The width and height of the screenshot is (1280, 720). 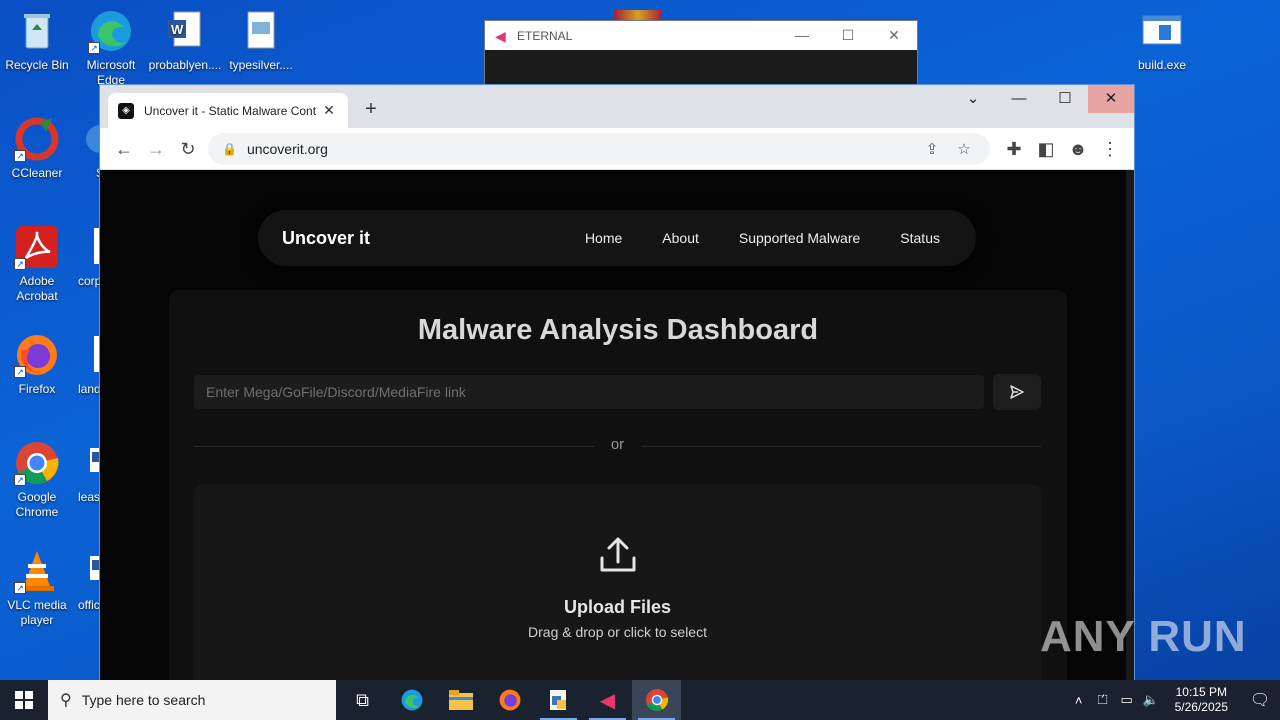 I want to click on upload-subtitle: Drag & drop or click to select, so click(x=617, y=632).